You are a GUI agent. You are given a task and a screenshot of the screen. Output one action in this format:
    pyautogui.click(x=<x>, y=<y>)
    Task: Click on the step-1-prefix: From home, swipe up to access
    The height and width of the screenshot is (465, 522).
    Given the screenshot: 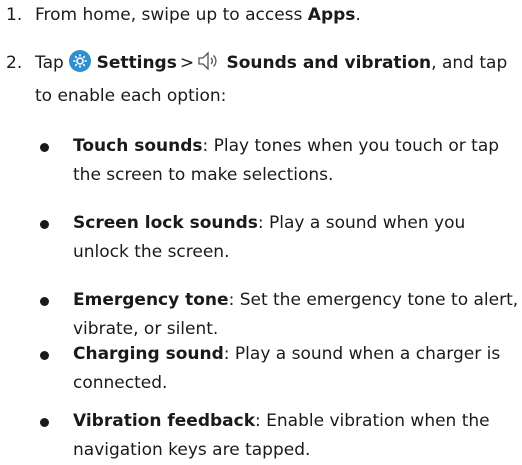 What is the action you would take?
    pyautogui.click(x=171, y=15)
    